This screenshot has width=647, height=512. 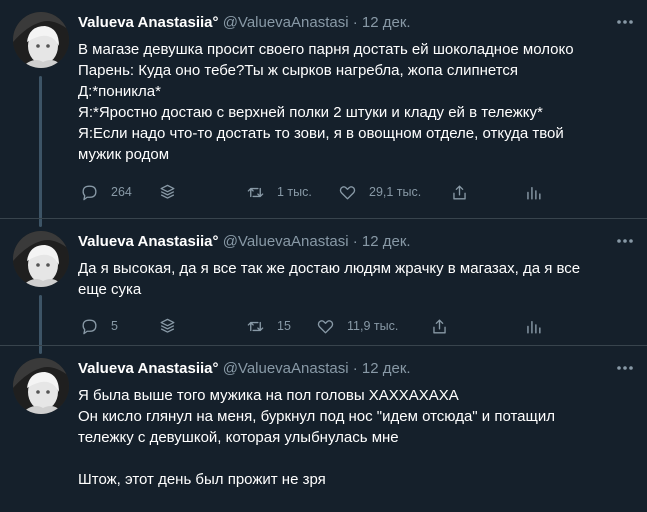 I want to click on retweet-count: 1 тыс., so click(x=294, y=192).